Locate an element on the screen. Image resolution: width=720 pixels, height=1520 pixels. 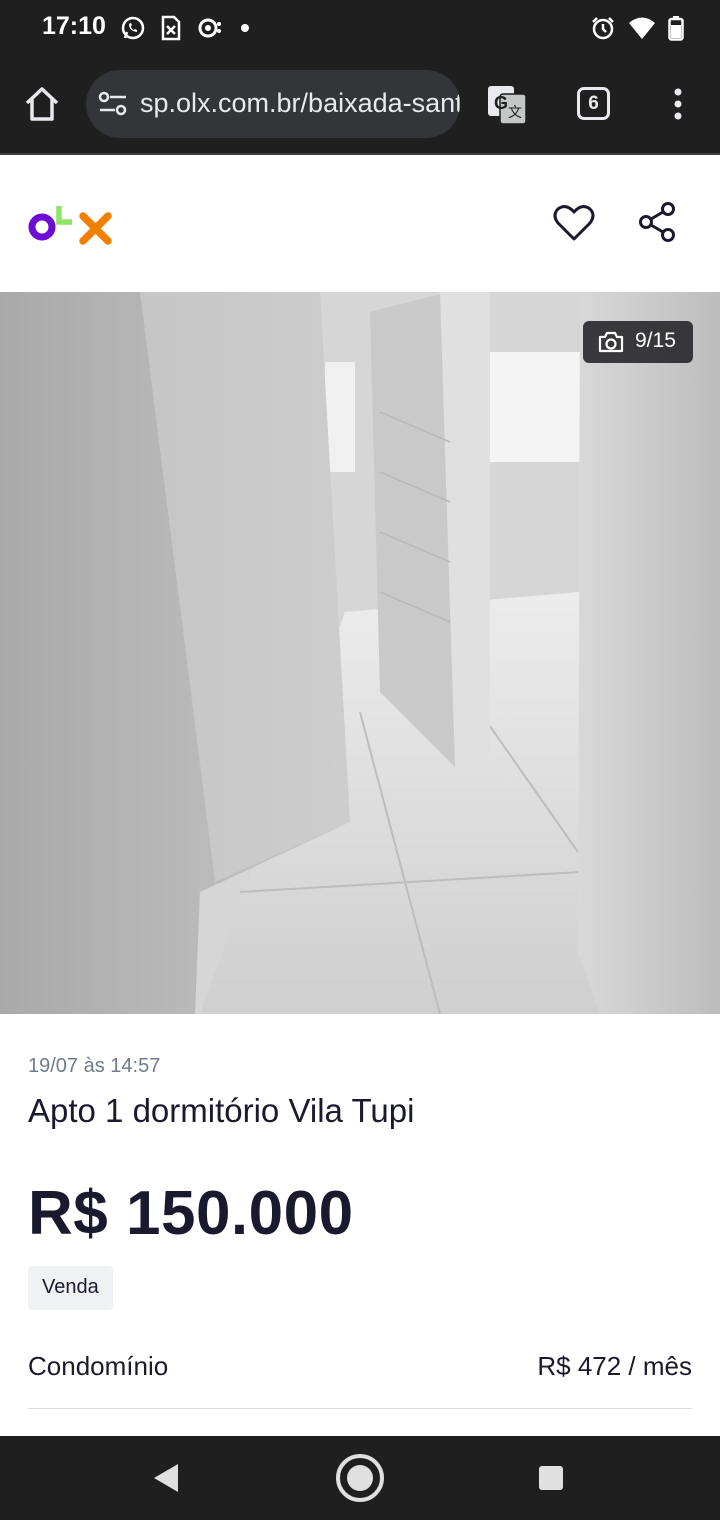
condo-fee-label: Condomínio is located at coordinates (98, 1366).